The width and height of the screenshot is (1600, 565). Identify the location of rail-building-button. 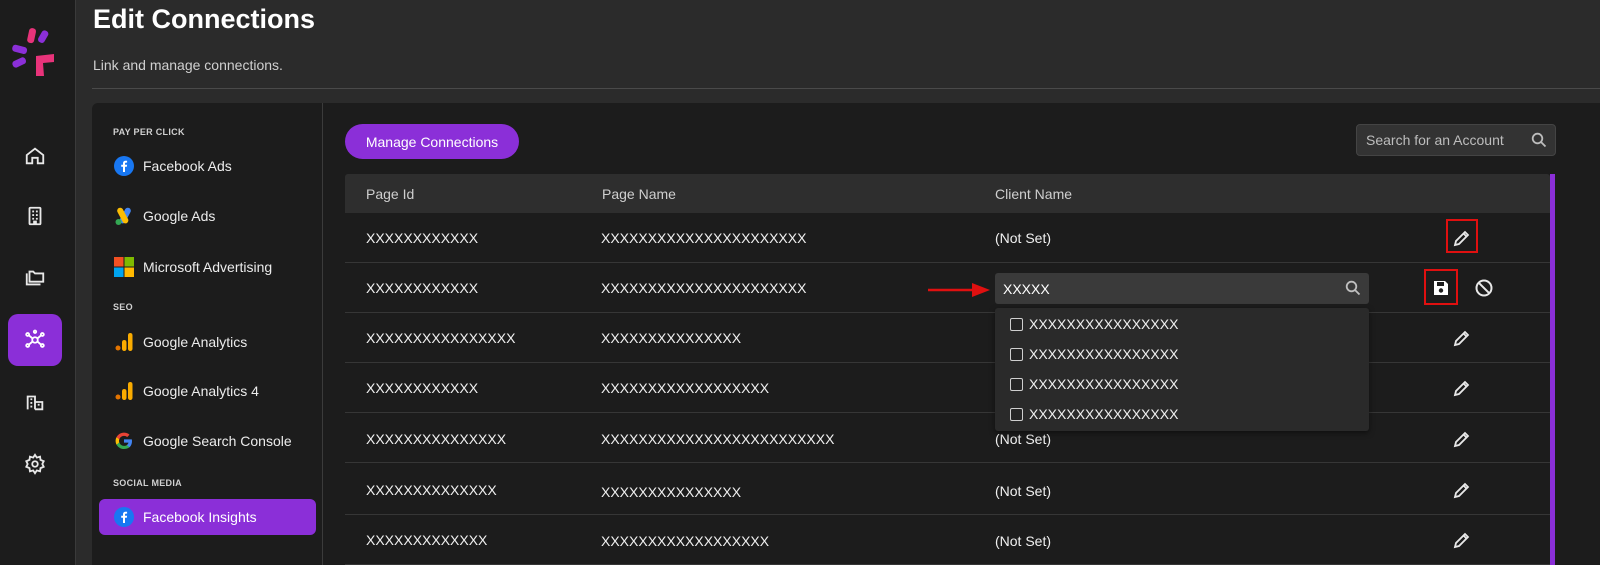
(35, 216).